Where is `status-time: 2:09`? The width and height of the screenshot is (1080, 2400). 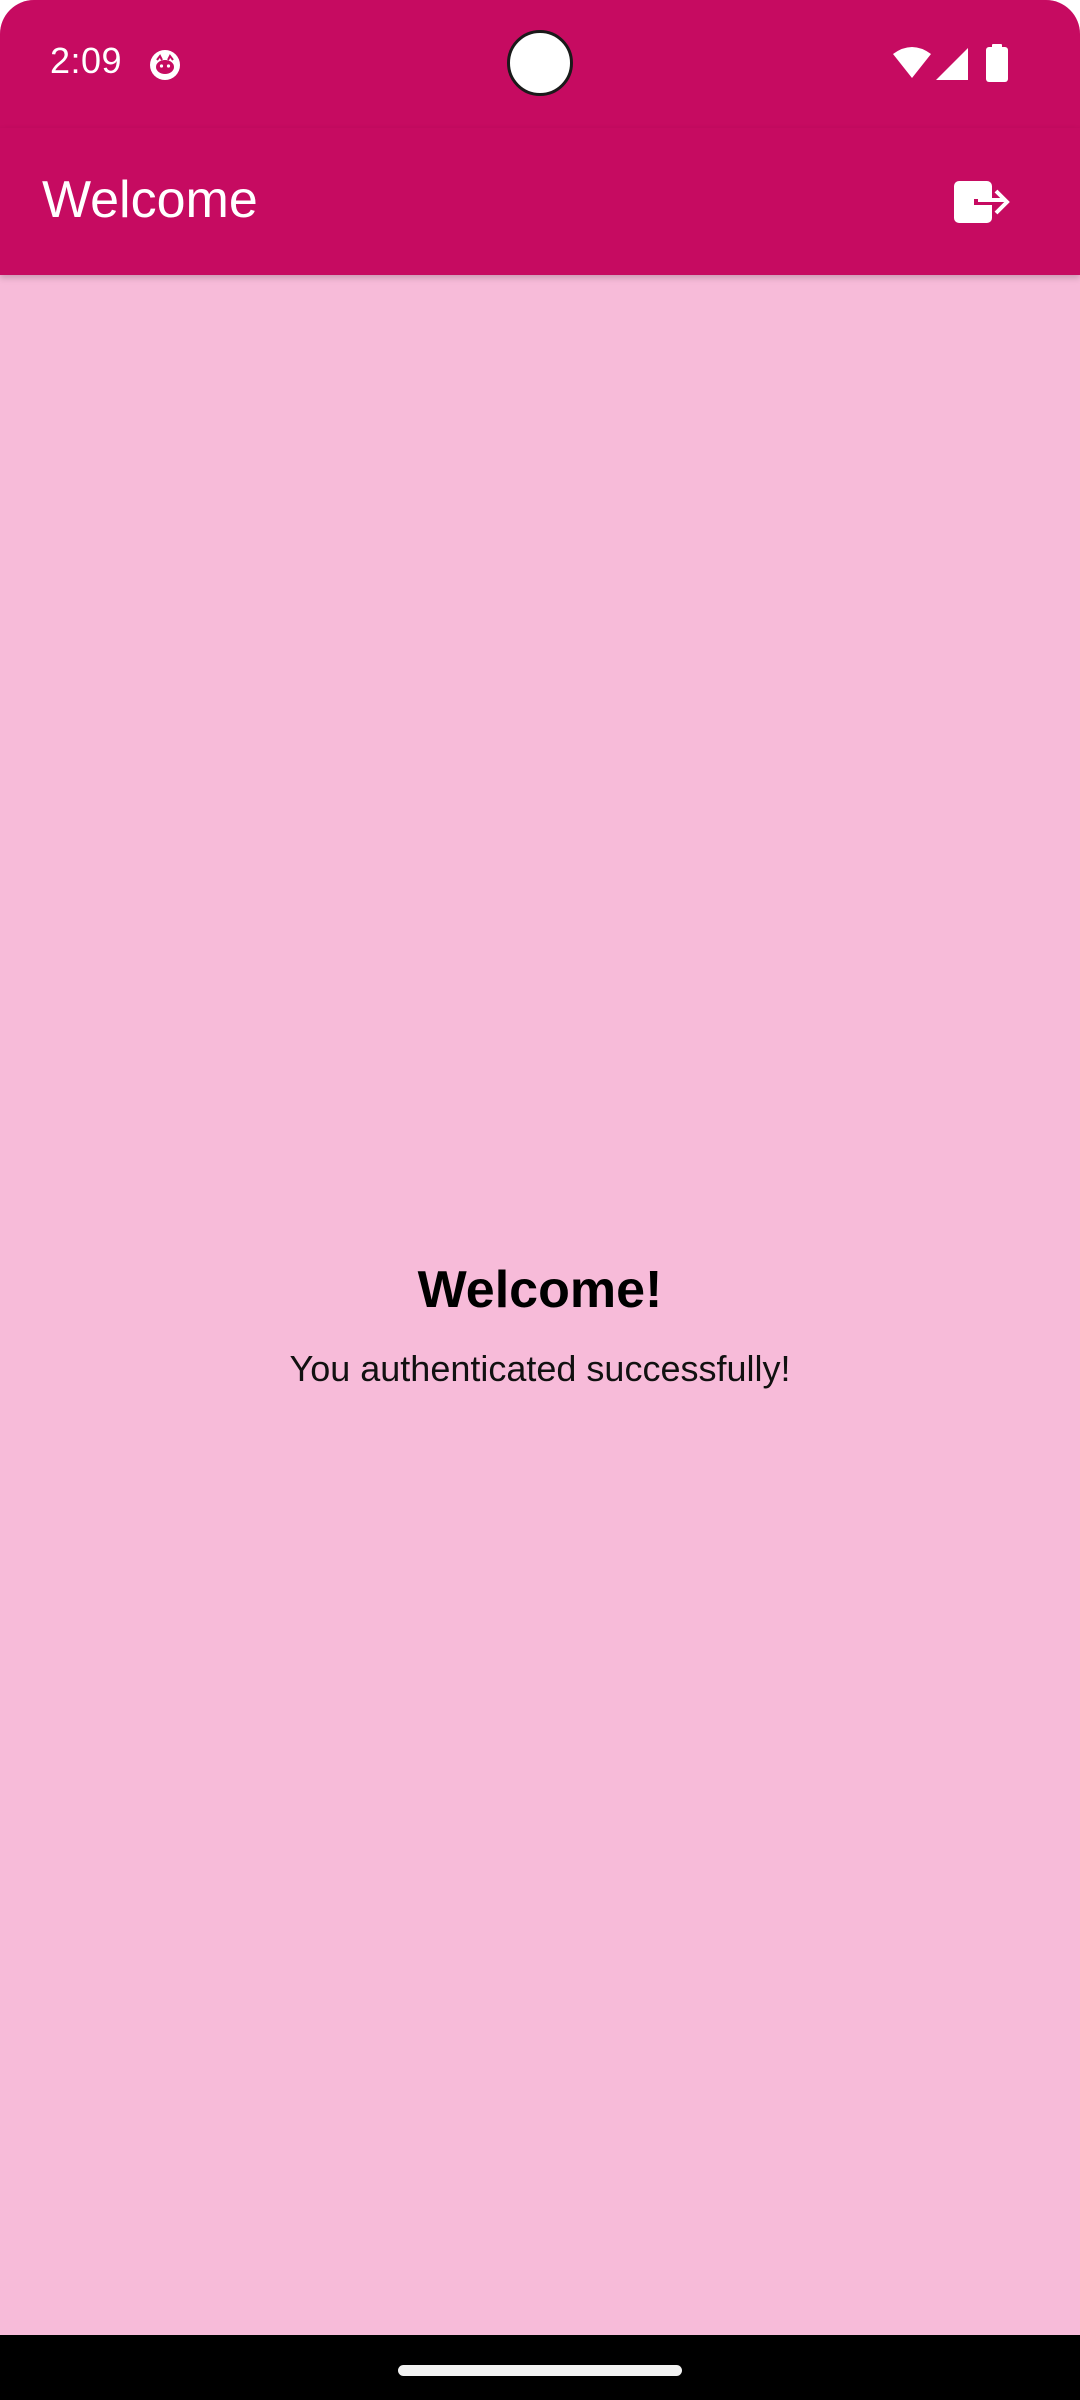 status-time: 2:09 is located at coordinates (86, 60).